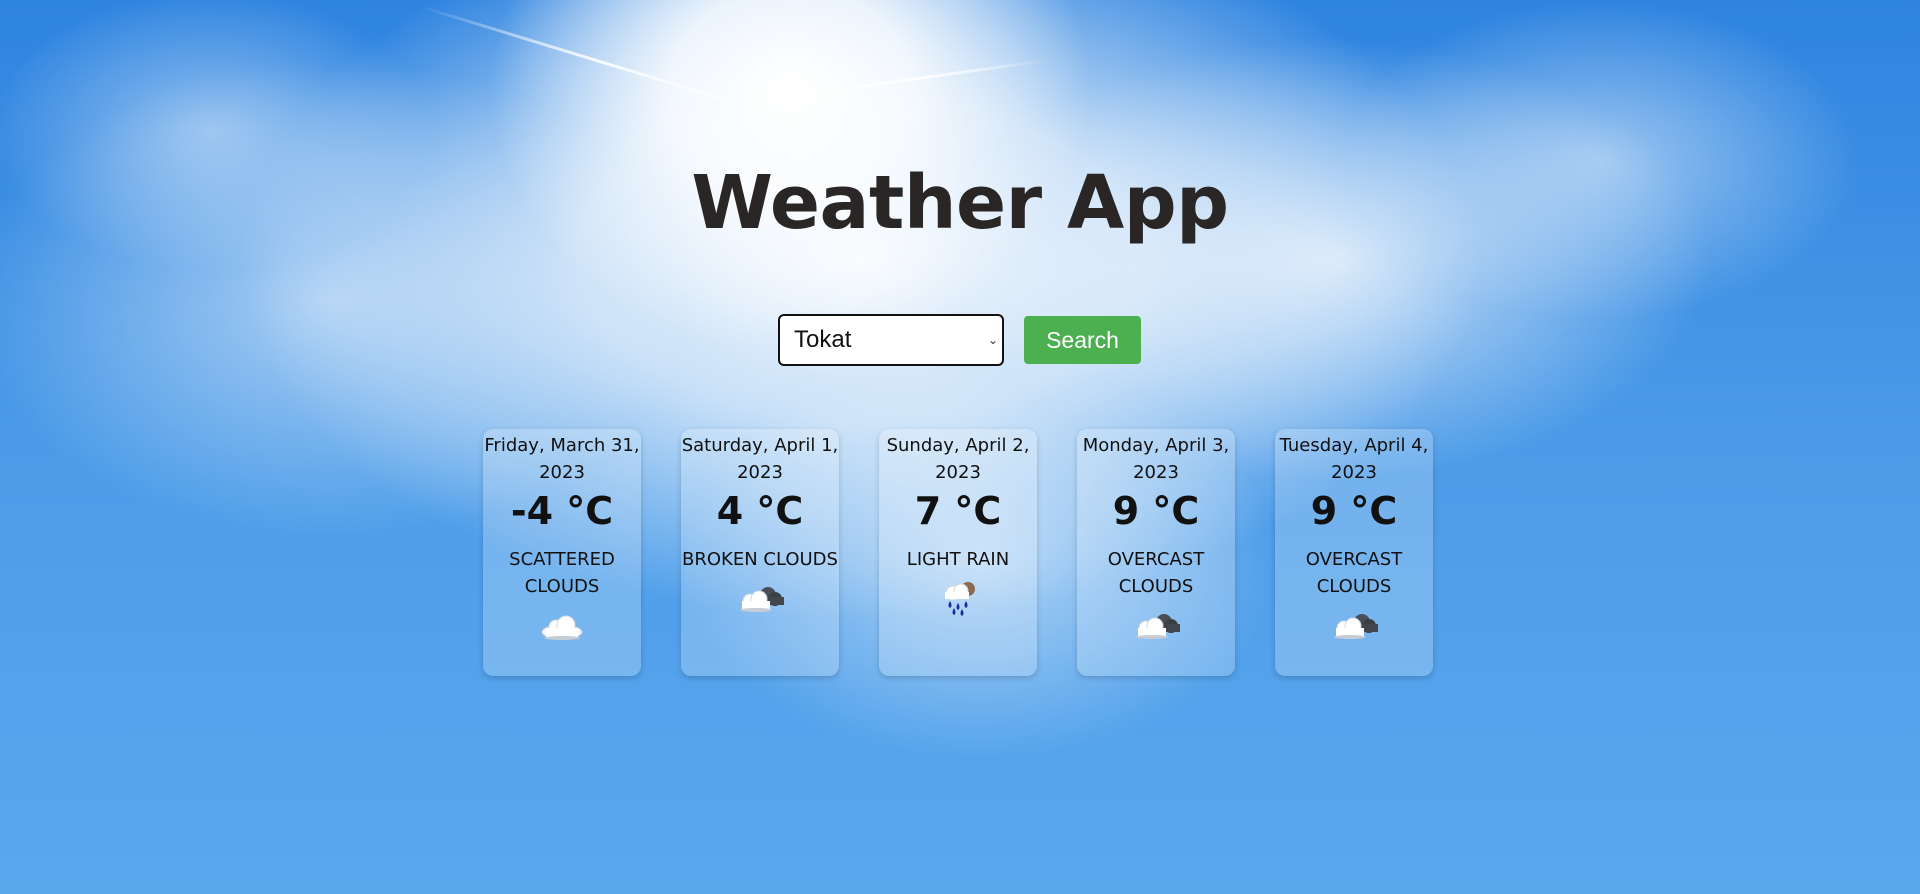 This screenshot has height=894, width=1920. I want to click on forecast-date: Tuesday, April 4, 2023, so click(1354, 459).